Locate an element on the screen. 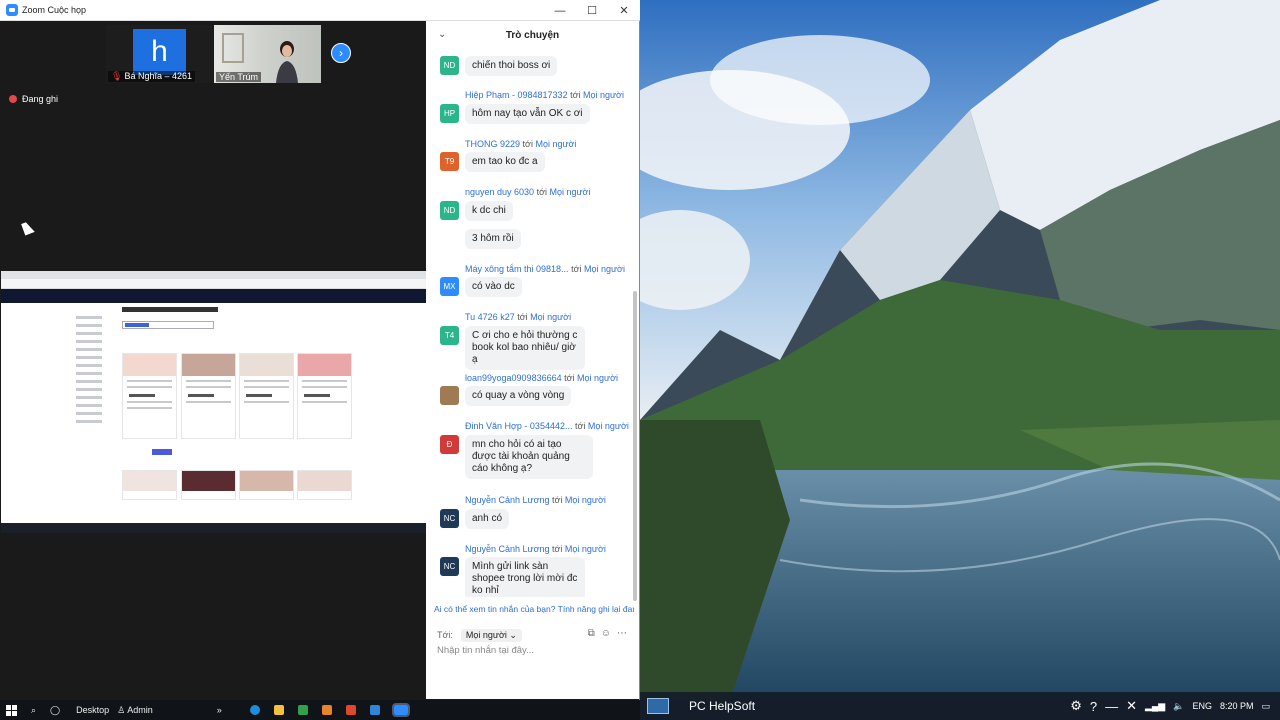 The width and height of the screenshot is (1280, 720). next-participants-button: › is located at coordinates (341, 53).